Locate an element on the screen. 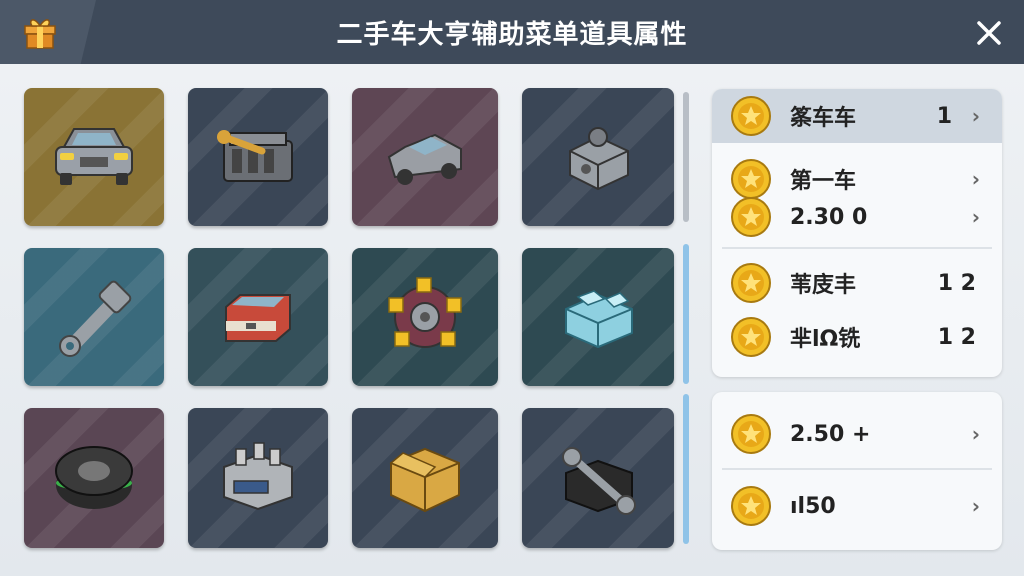 The height and width of the screenshot is (576, 1024). item-tile-jeep is located at coordinates (425, 157).